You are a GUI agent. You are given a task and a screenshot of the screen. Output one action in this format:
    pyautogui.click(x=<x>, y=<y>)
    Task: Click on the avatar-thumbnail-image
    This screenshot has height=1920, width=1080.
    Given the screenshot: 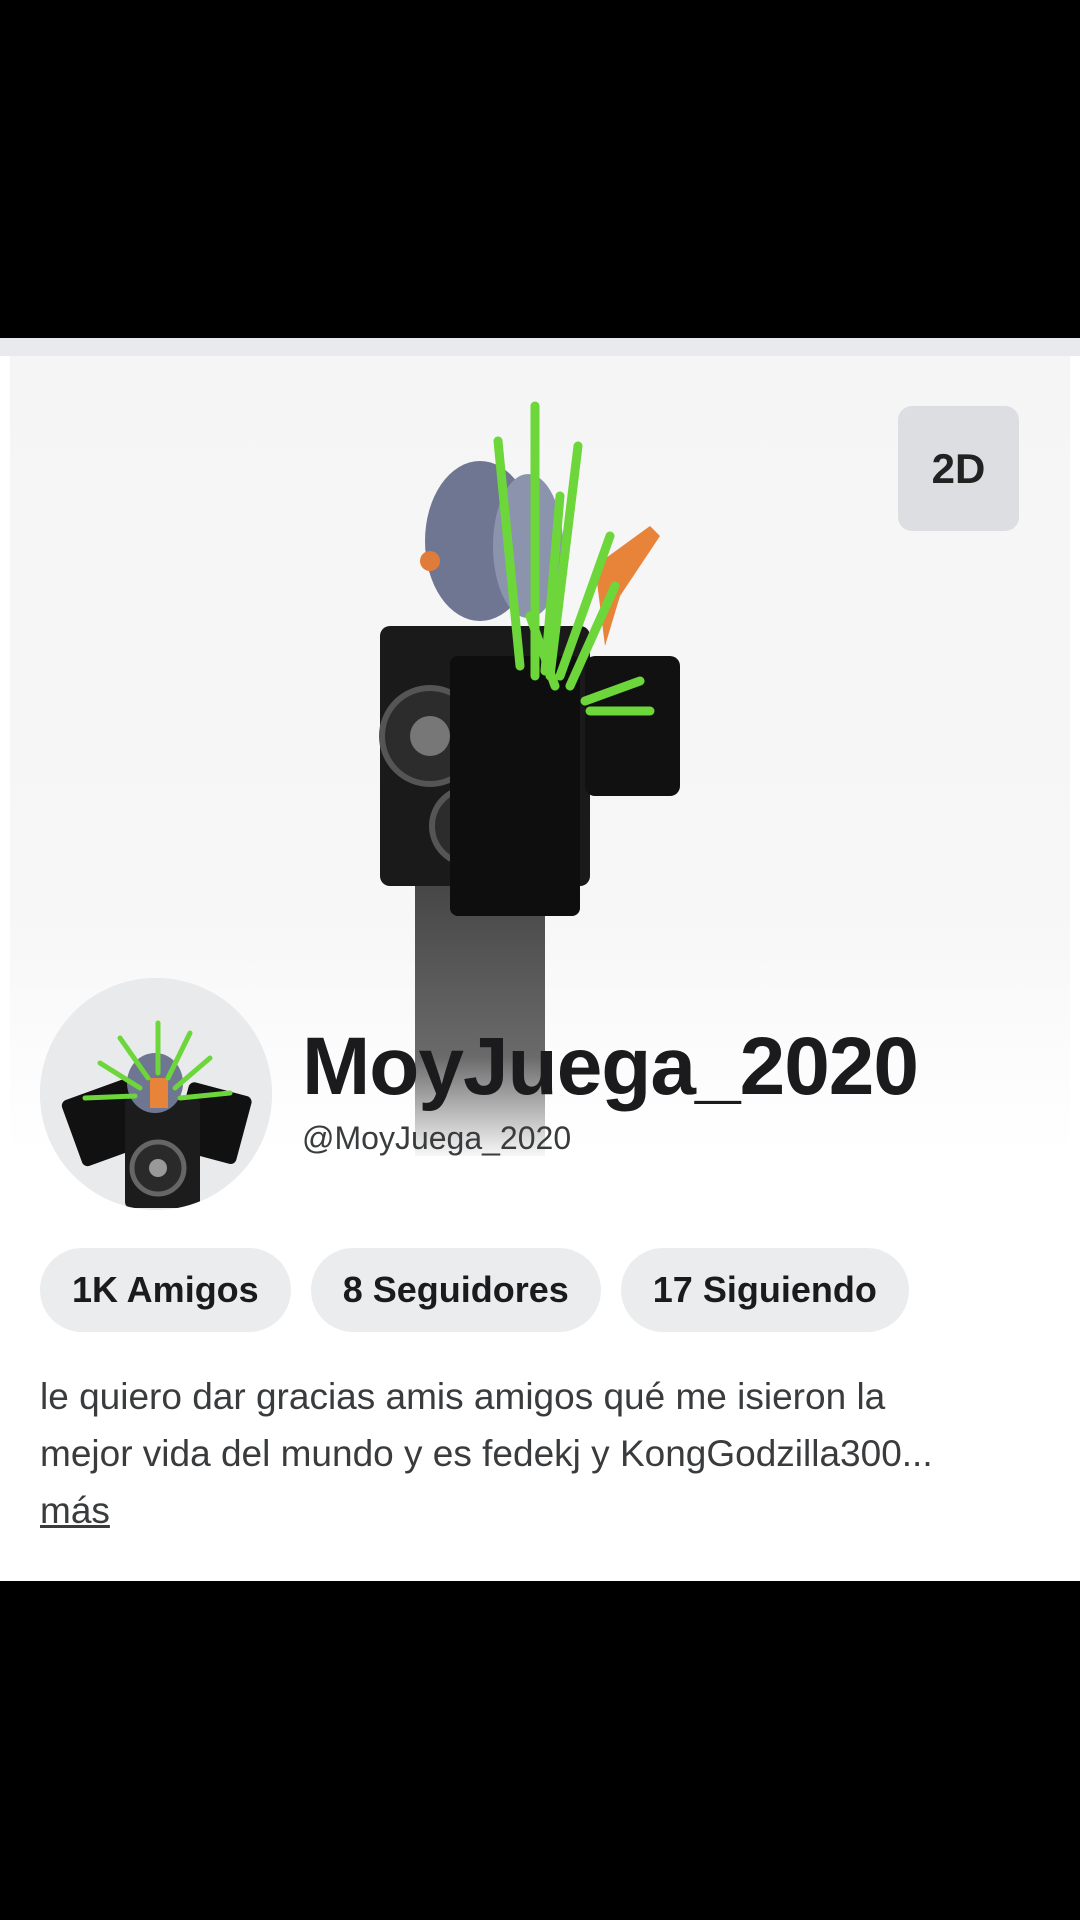 What is the action you would take?
    pyautogui.click(x=156, y=1094)
    